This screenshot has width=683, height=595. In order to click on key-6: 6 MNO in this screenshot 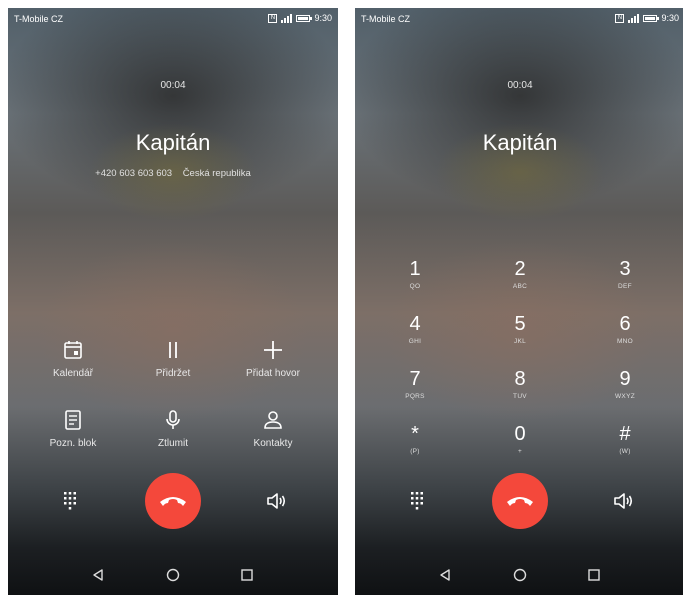, I will do `click(625, 338)`.